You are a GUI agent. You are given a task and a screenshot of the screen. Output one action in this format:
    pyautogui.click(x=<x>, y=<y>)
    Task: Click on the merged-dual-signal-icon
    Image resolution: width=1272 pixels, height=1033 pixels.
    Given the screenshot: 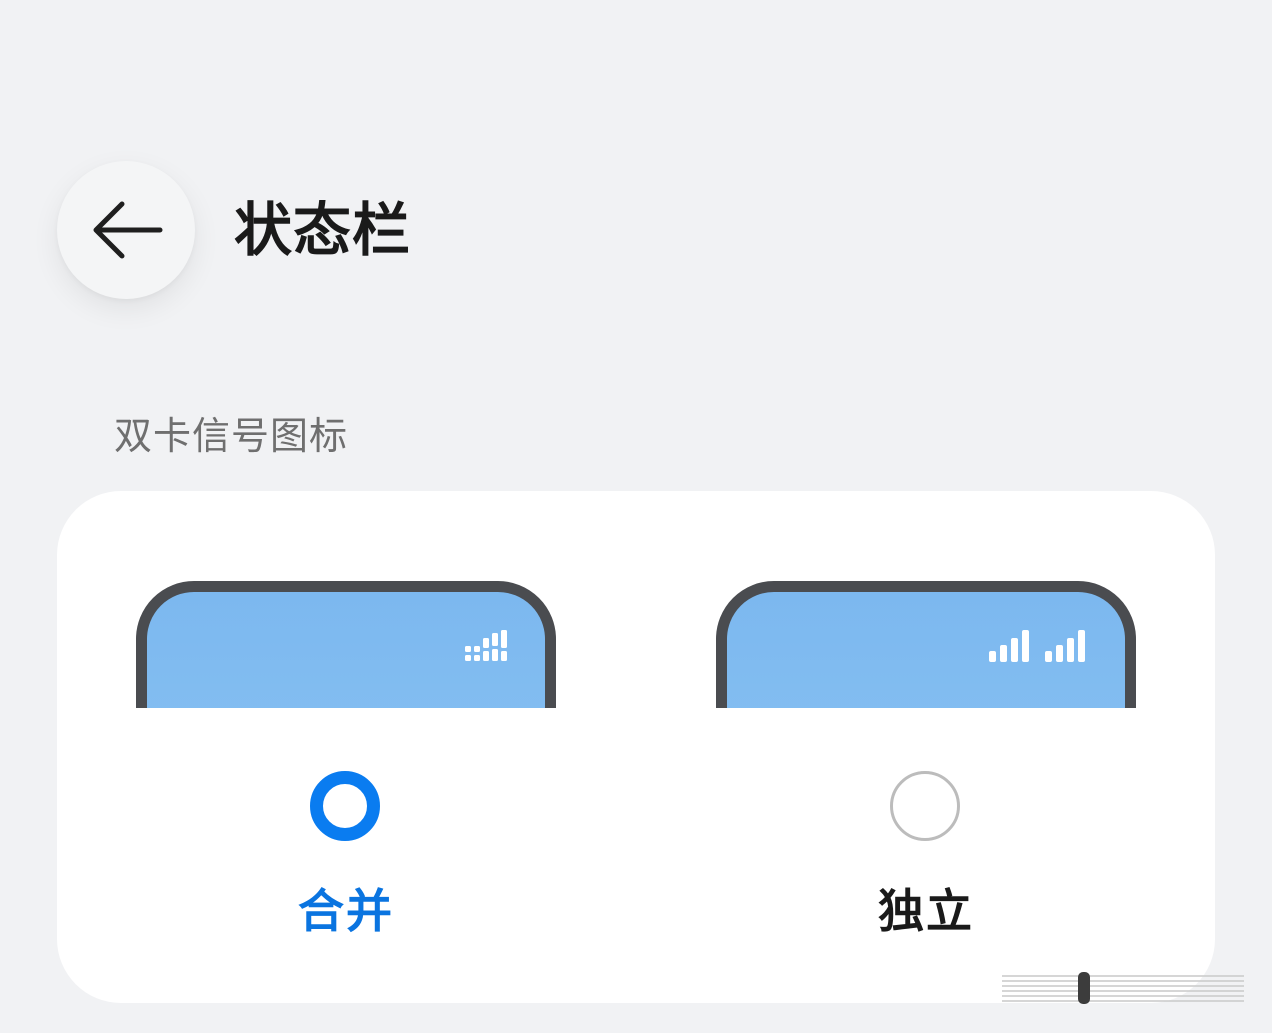 What is the action you would take?
    pyautogui.click(x=486, y=645)
    